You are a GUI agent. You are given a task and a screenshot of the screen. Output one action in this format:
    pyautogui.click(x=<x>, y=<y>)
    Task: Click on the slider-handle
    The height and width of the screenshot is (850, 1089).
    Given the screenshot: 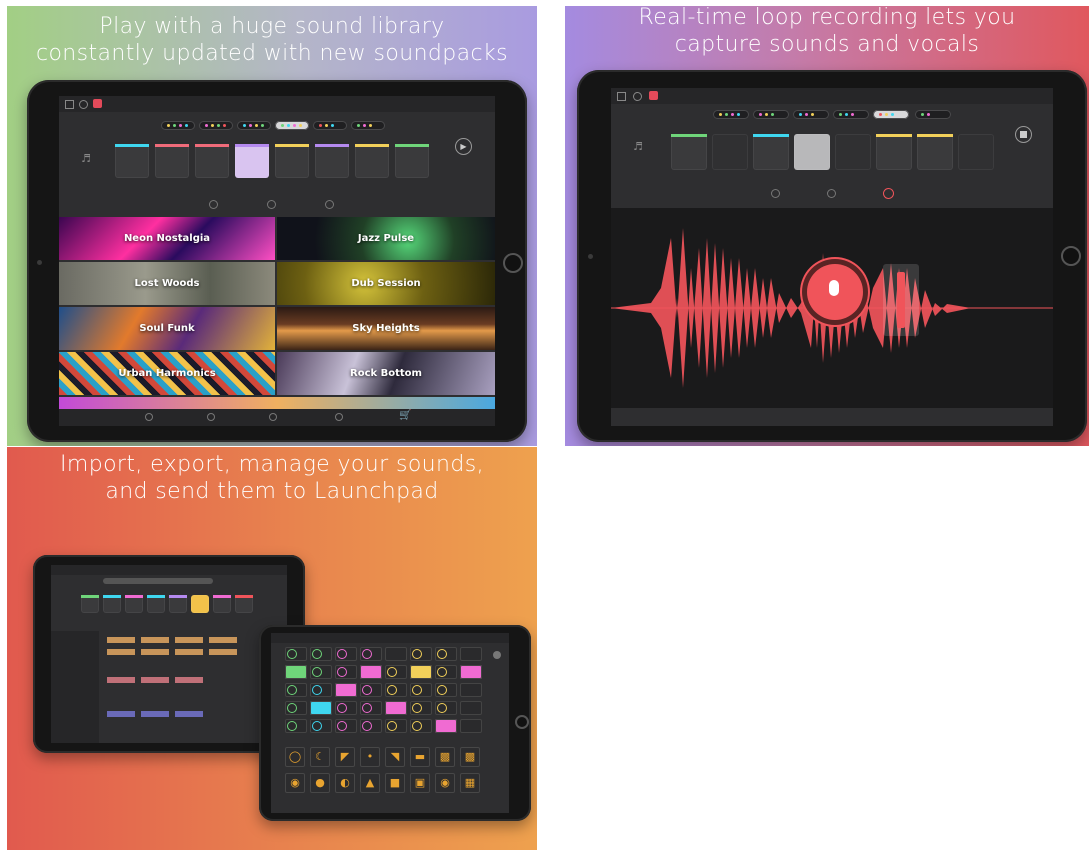 What is the action you would take?
    pyautogui.click(x=901, y=300)
    